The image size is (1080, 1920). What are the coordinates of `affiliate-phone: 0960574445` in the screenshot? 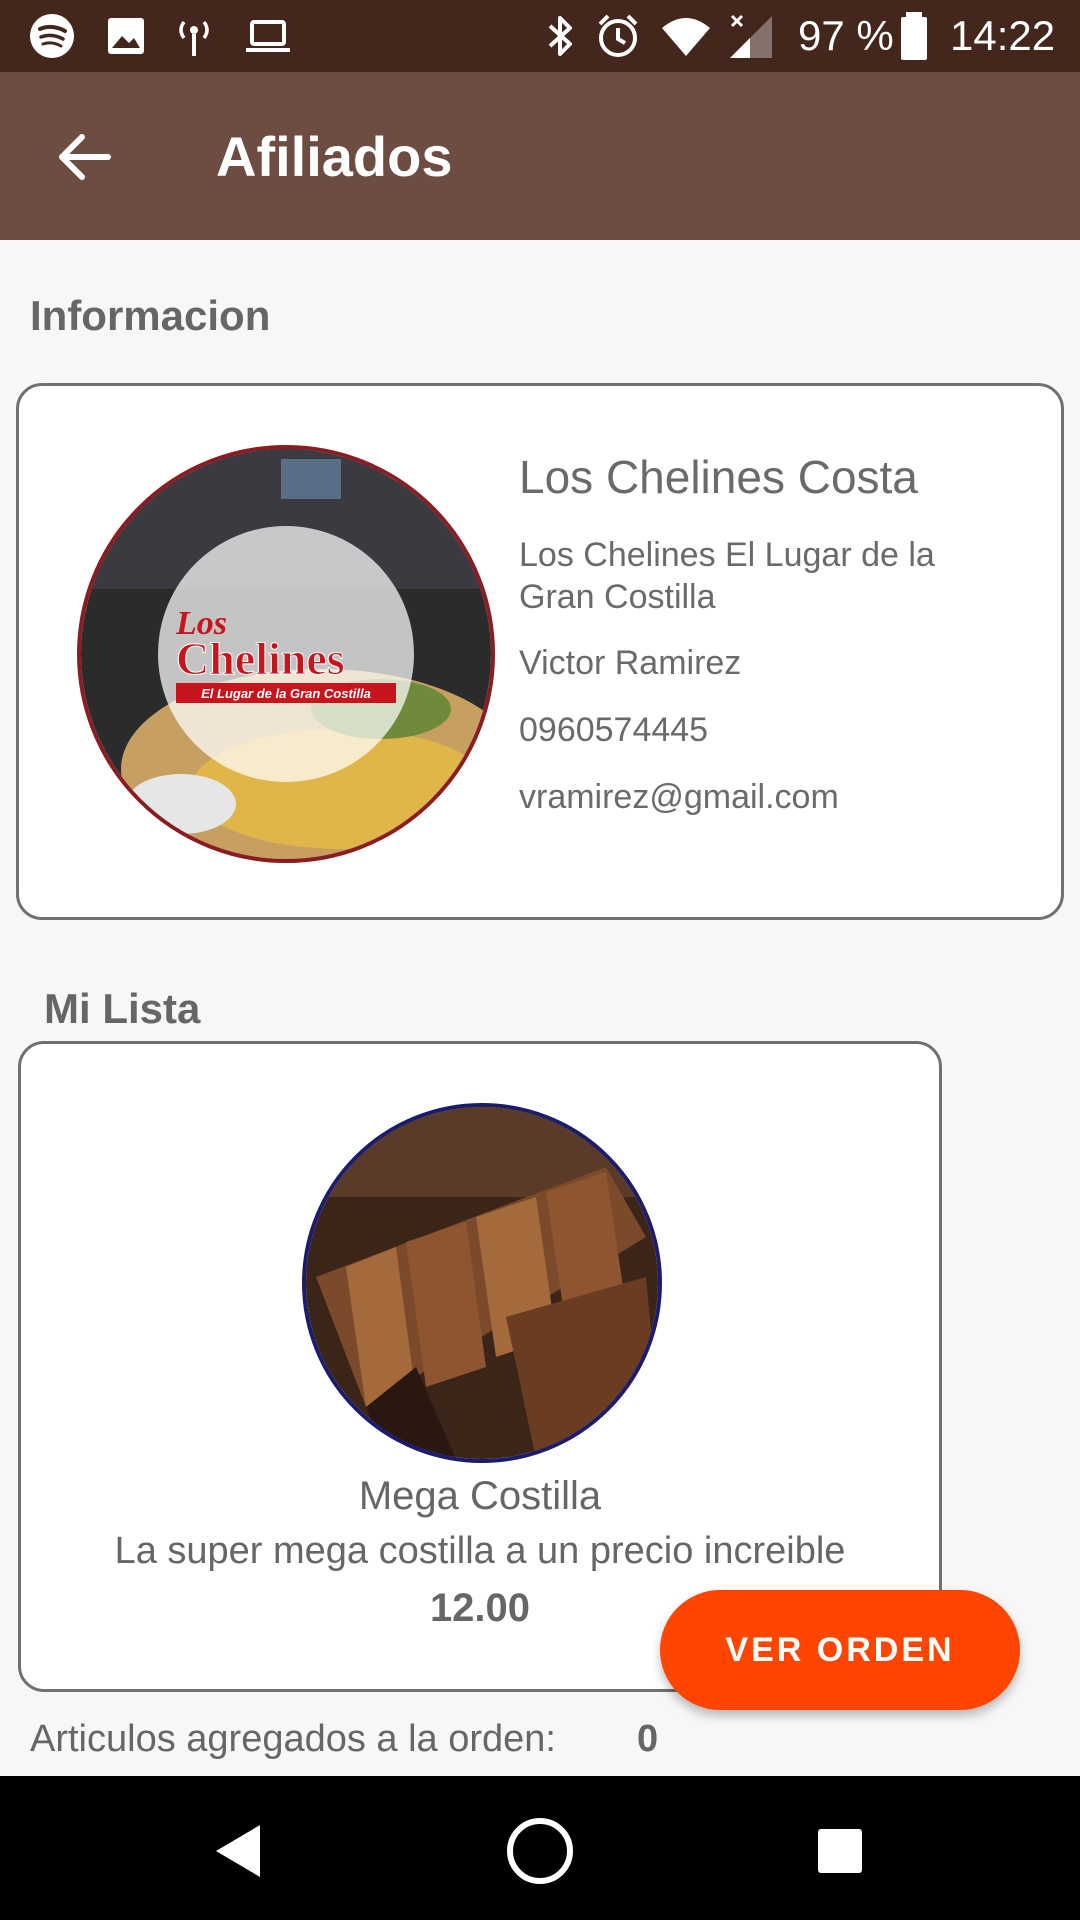 It's located at (613, 730).